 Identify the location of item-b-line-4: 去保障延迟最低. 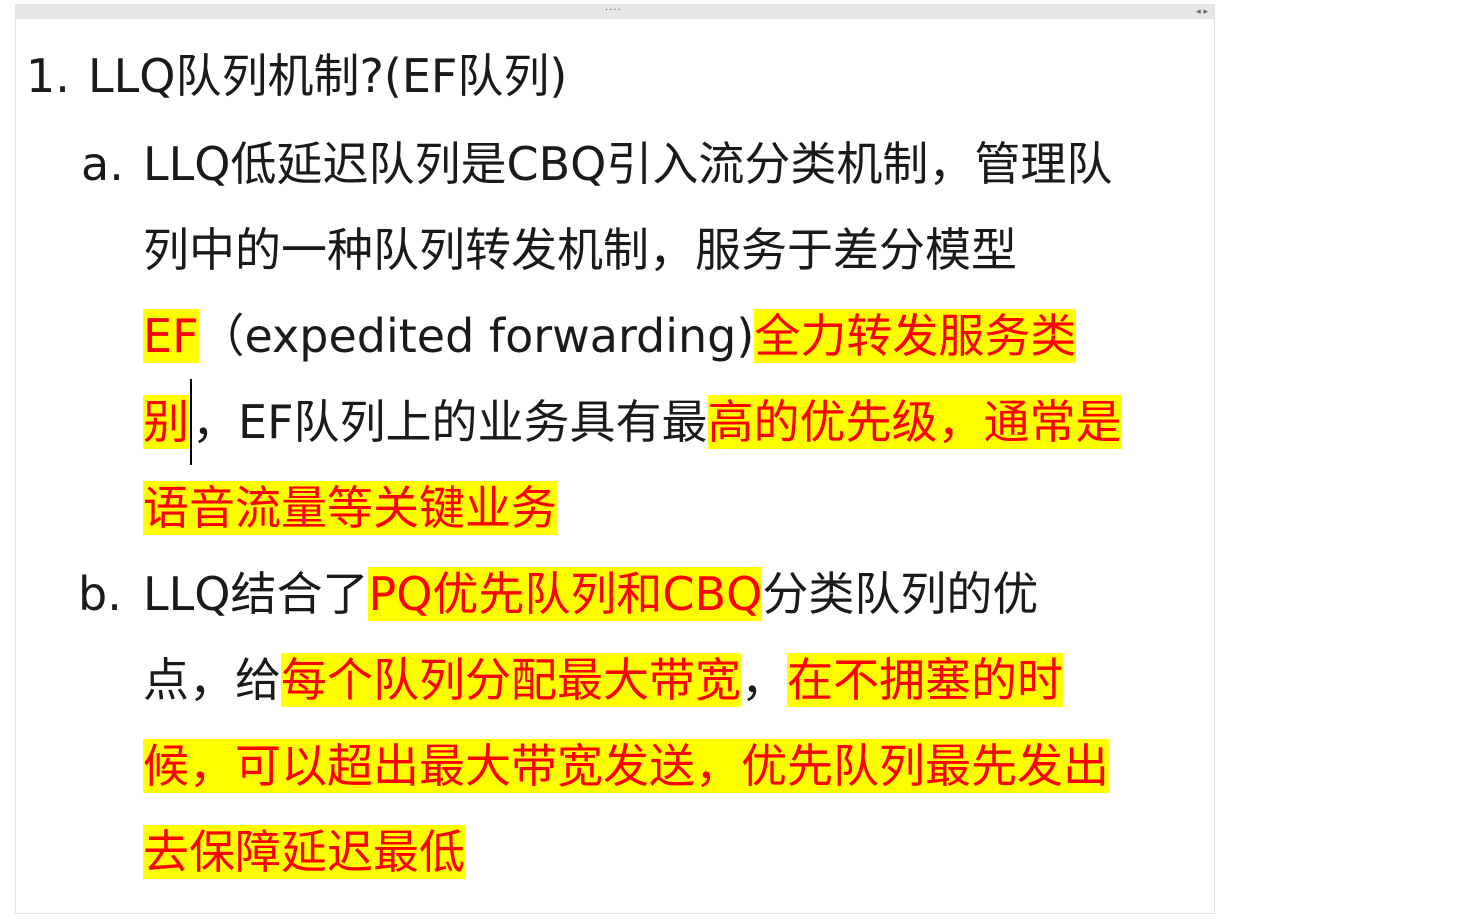
(304, 852).